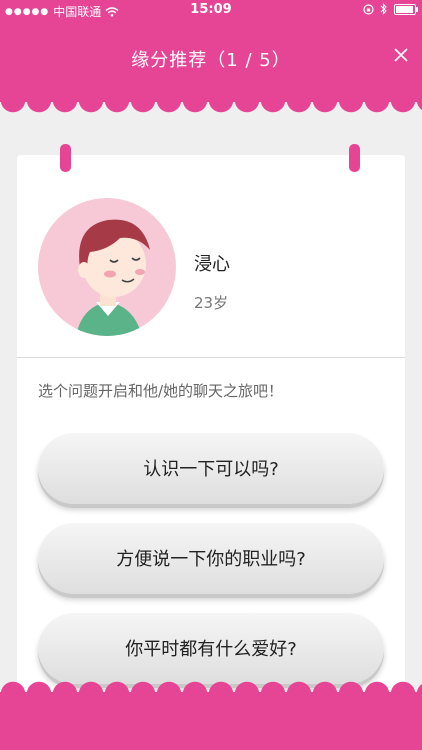  I want to click on question-prompt: 选个问题开启和他/她的聊天之旅吧！, so click(161, 391).